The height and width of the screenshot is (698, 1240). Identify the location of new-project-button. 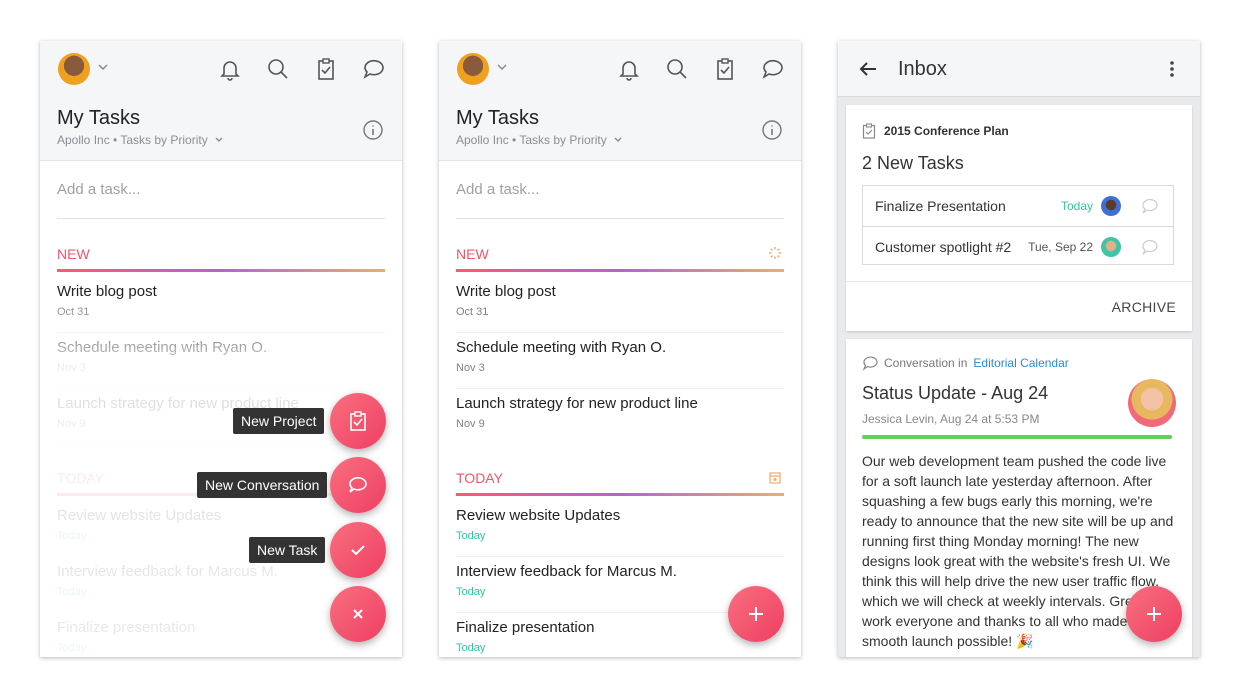
(358, 421).